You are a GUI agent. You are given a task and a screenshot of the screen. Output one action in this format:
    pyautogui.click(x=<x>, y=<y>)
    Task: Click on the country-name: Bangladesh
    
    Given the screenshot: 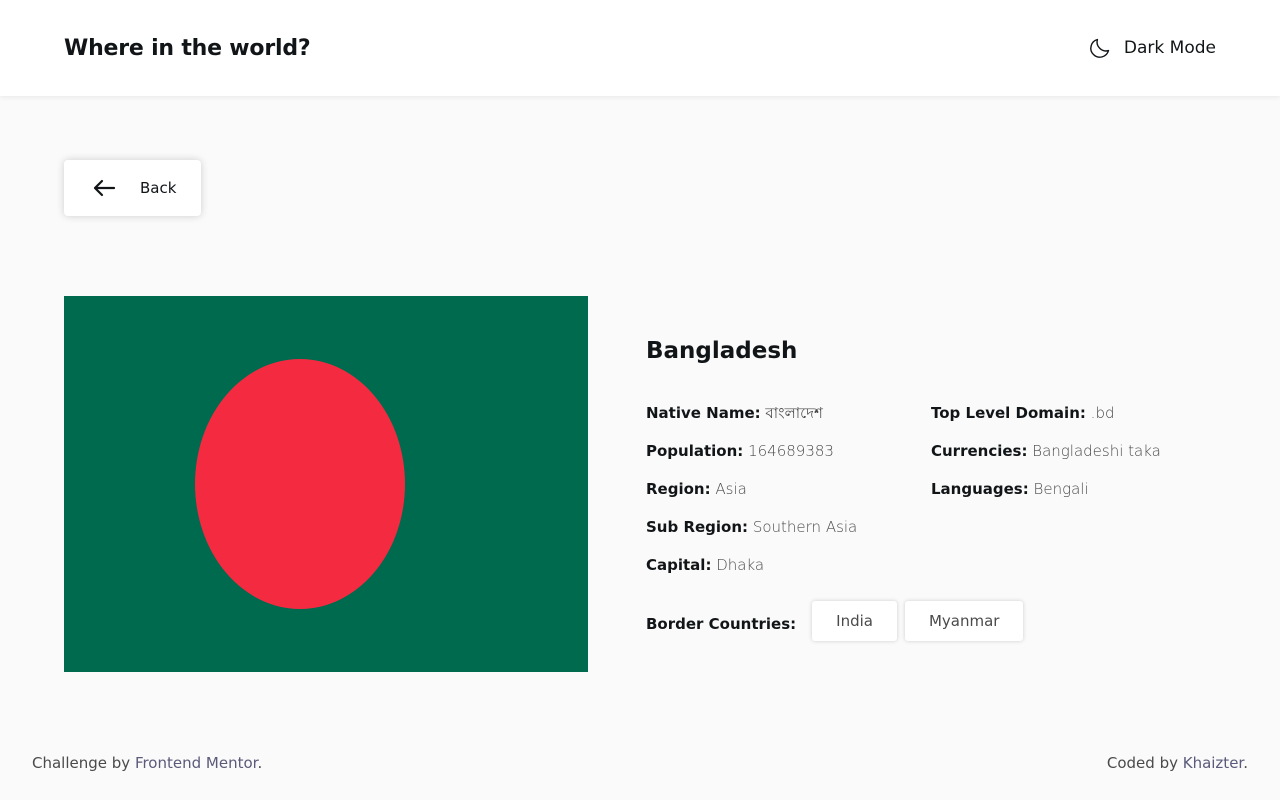 What is the action you would take?
    pyautogui.click(x=722, y=351)
    